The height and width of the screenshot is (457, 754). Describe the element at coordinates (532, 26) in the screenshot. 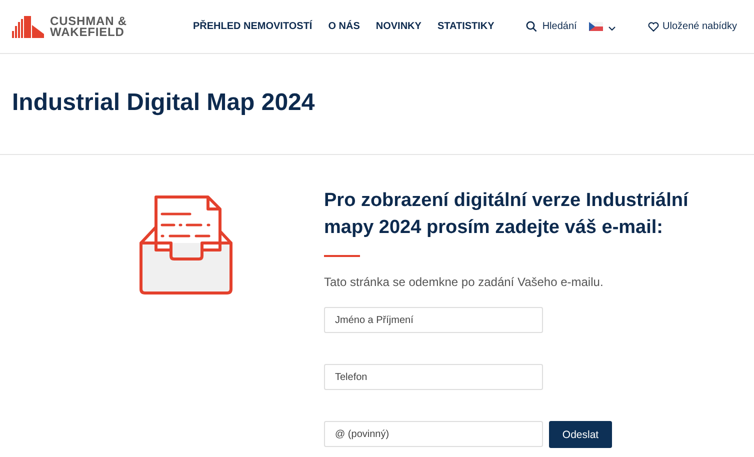

I see `search-icon` at that location.